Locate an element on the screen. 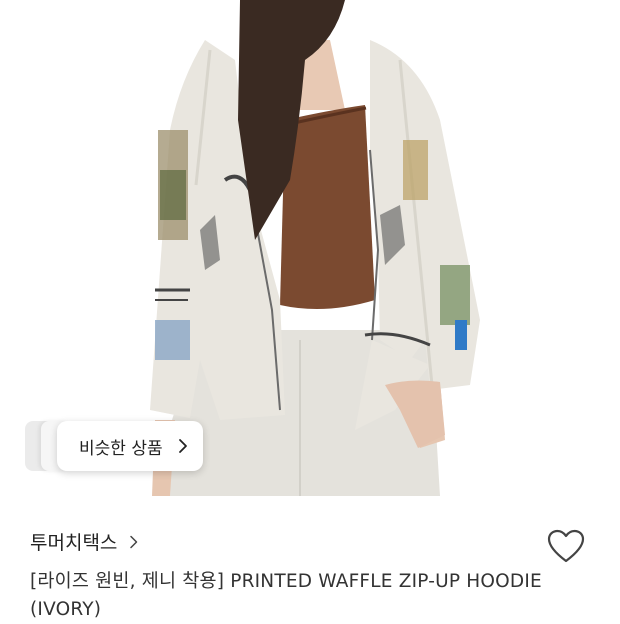 Image resolution: width=620 pixels, height=624 pixels. brand-link: 투머치택스 is located at coordinates (85, 541).